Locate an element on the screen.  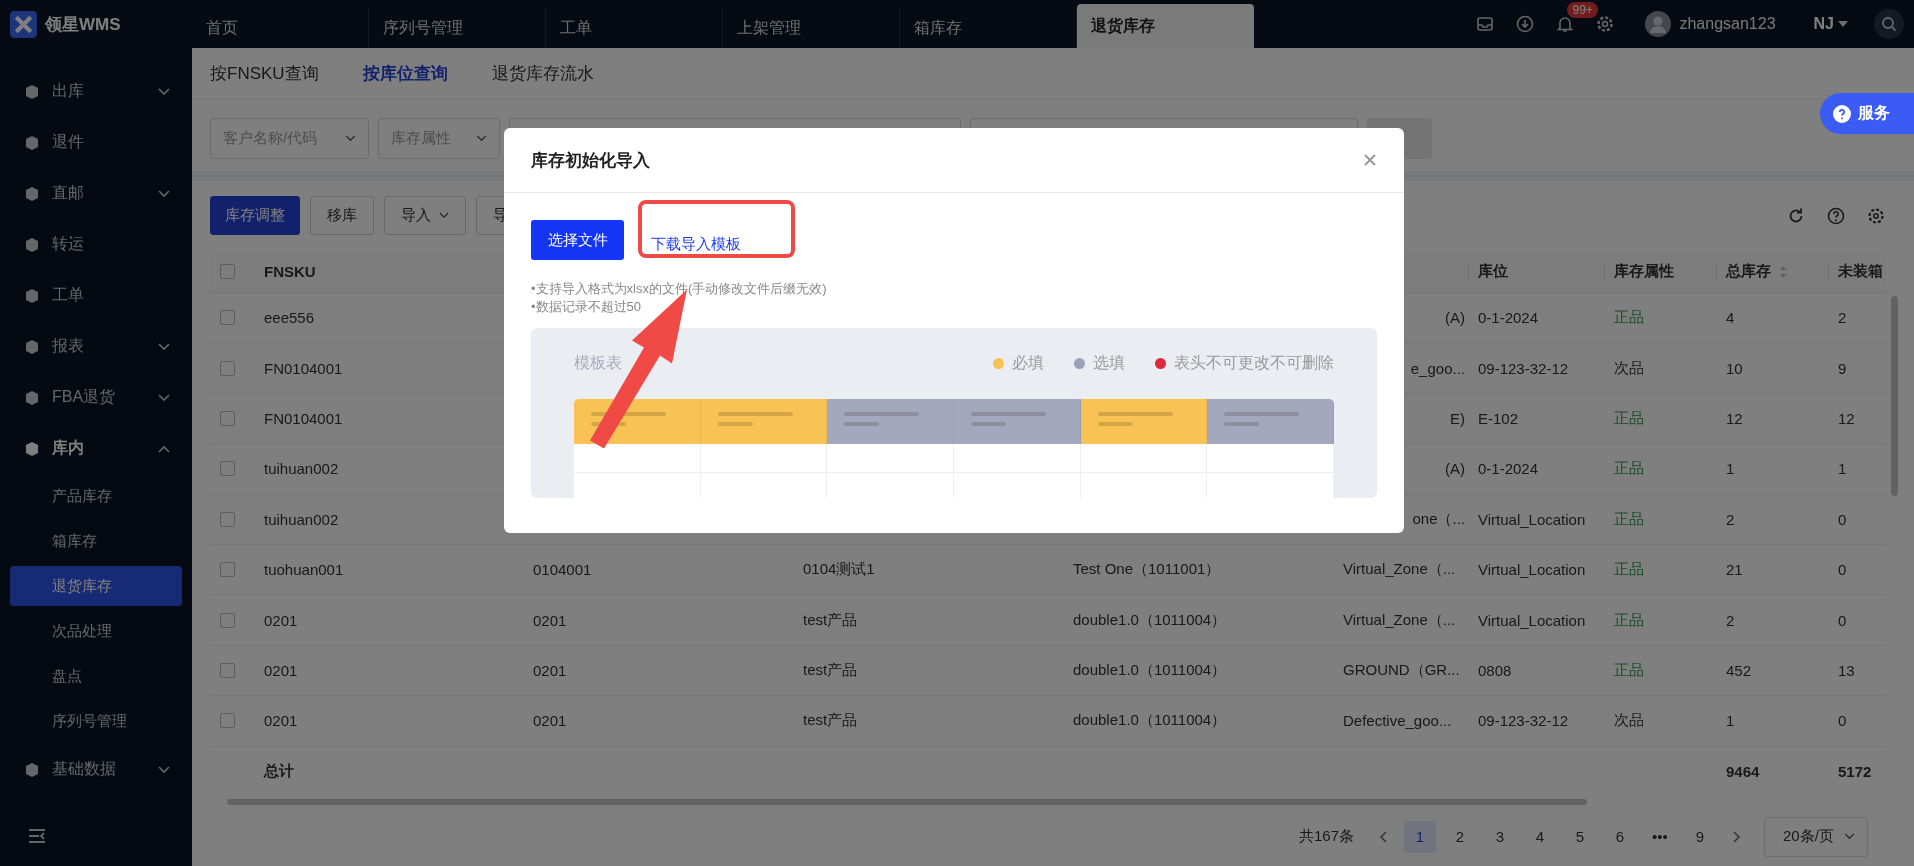
app-name: 领星WMS is located at coordinates (83, 24).